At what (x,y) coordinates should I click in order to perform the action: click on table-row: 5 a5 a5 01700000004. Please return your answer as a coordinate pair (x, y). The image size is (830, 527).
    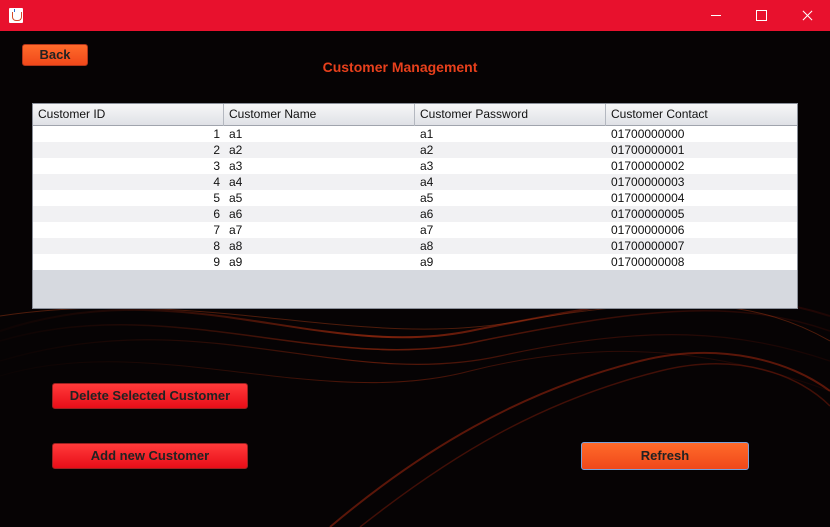
    Looking at the image, I should click on (415, 198).